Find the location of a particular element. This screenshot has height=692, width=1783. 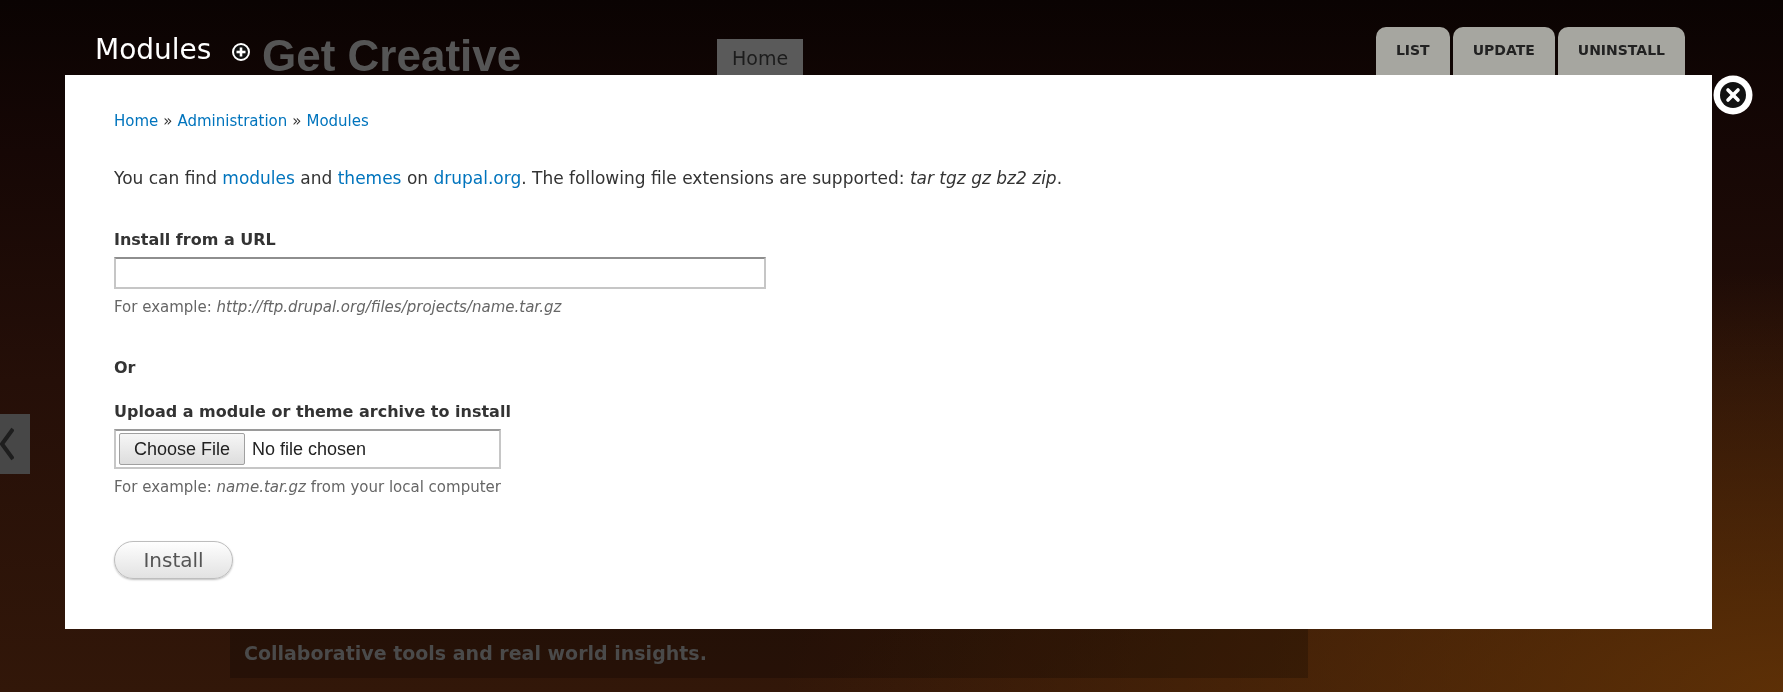

tab: UPDATE is located at coordinates (1503, 51).